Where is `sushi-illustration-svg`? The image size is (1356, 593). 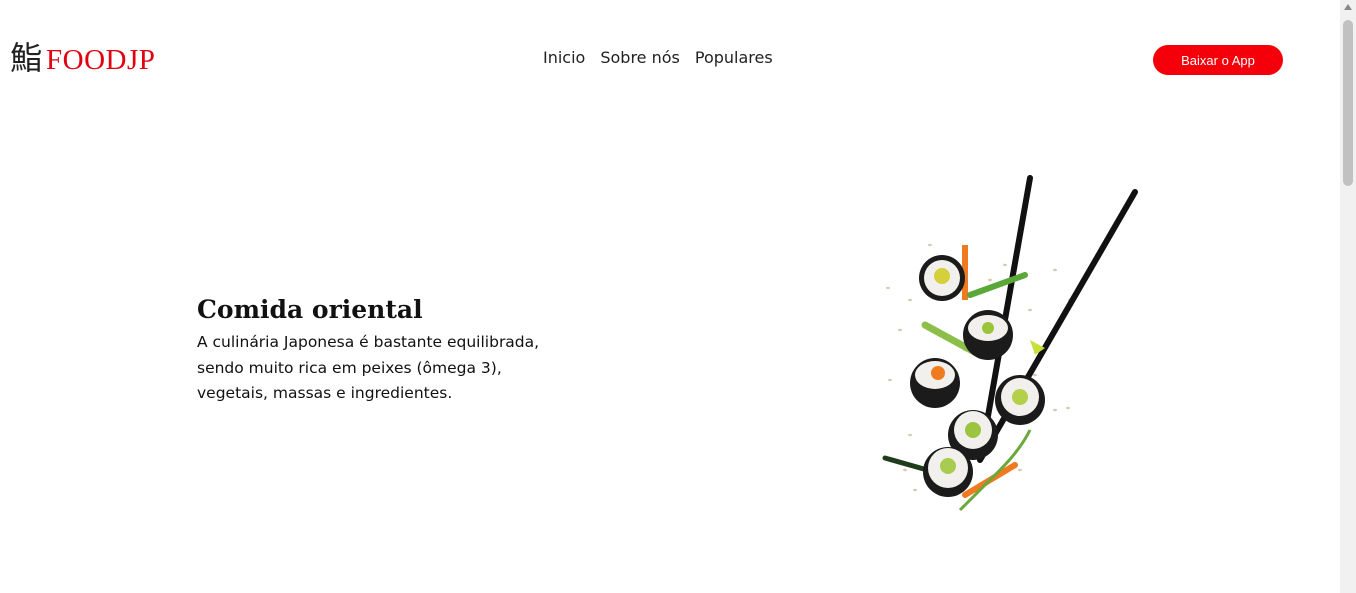
sushi-illustration-svg is located at coordinates (1010, 343).